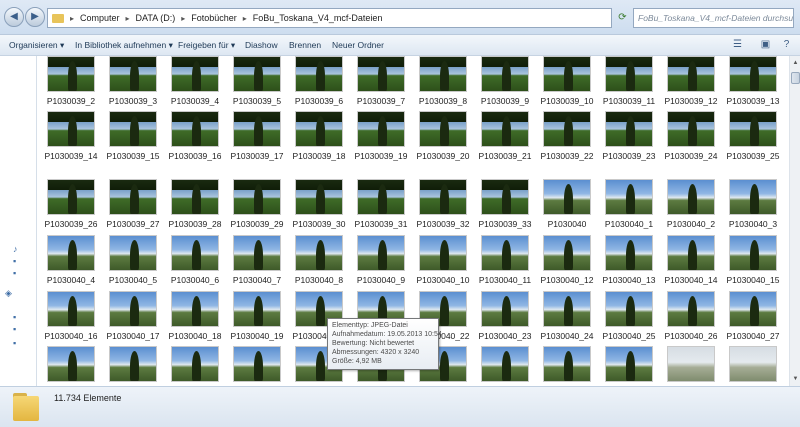  I want to click on file-thumbnail: P1030039_33, so click(505, 205).